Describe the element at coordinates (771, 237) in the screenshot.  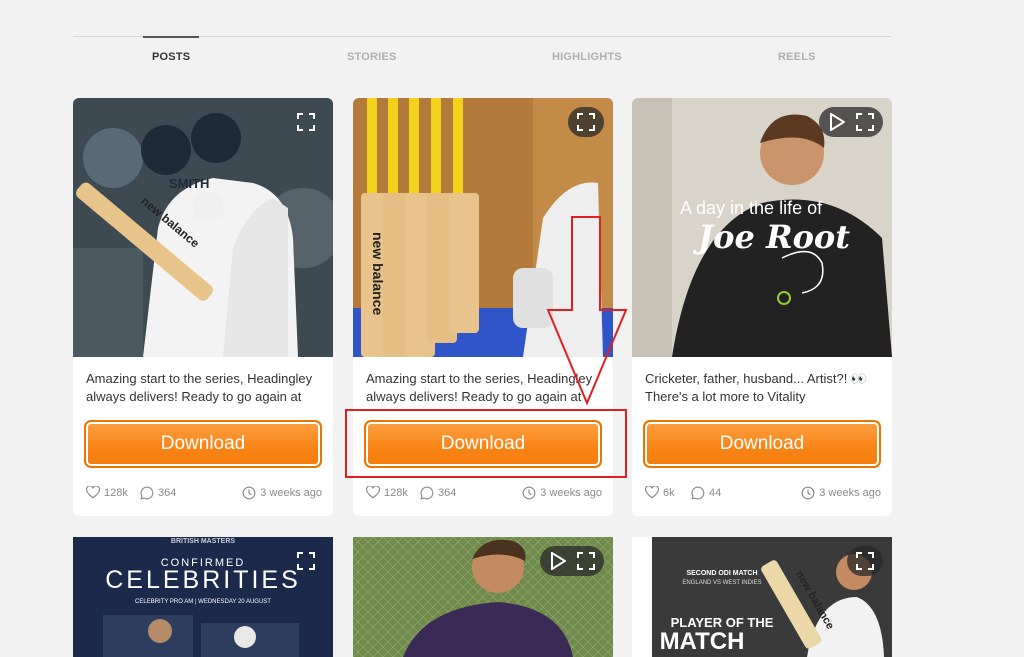
I see `video-title-line2: Joe Root` at that location.